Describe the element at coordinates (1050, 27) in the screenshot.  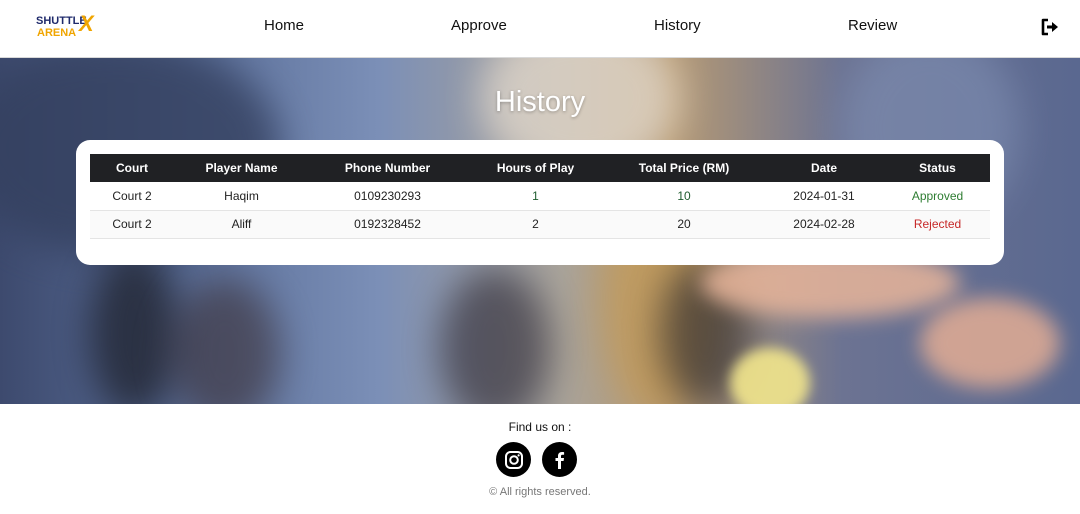
I see `logout-icon` at that location.